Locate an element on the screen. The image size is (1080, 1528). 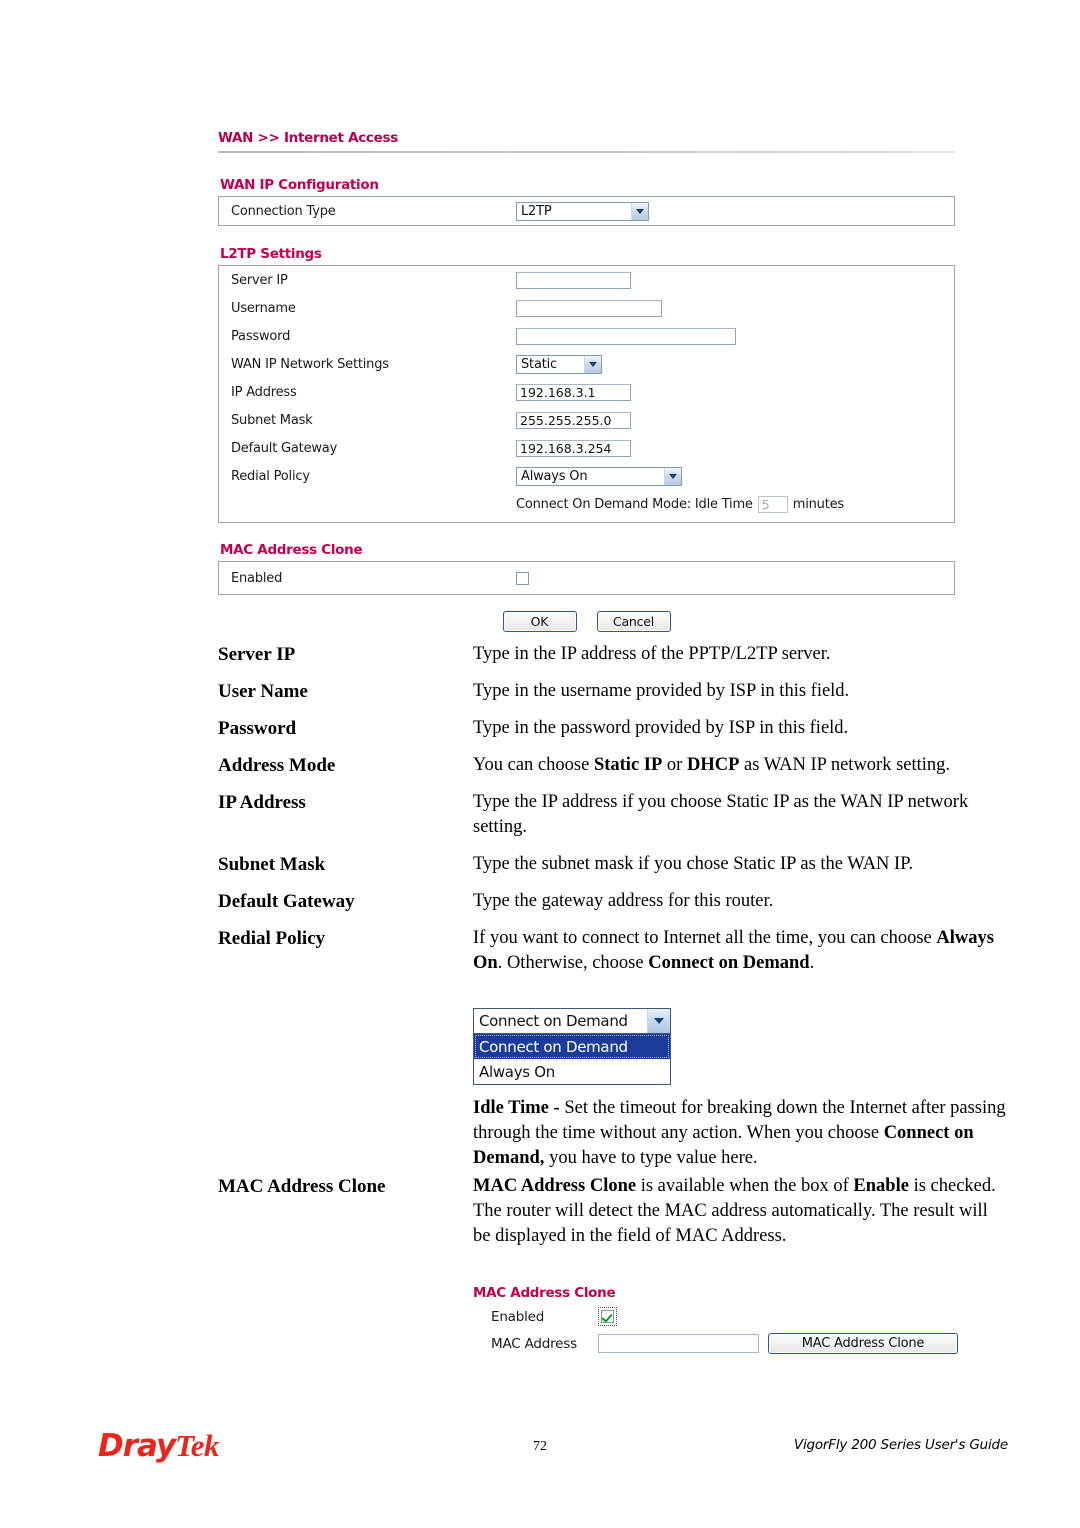
body-text: or is located at coordinates (674, 765).